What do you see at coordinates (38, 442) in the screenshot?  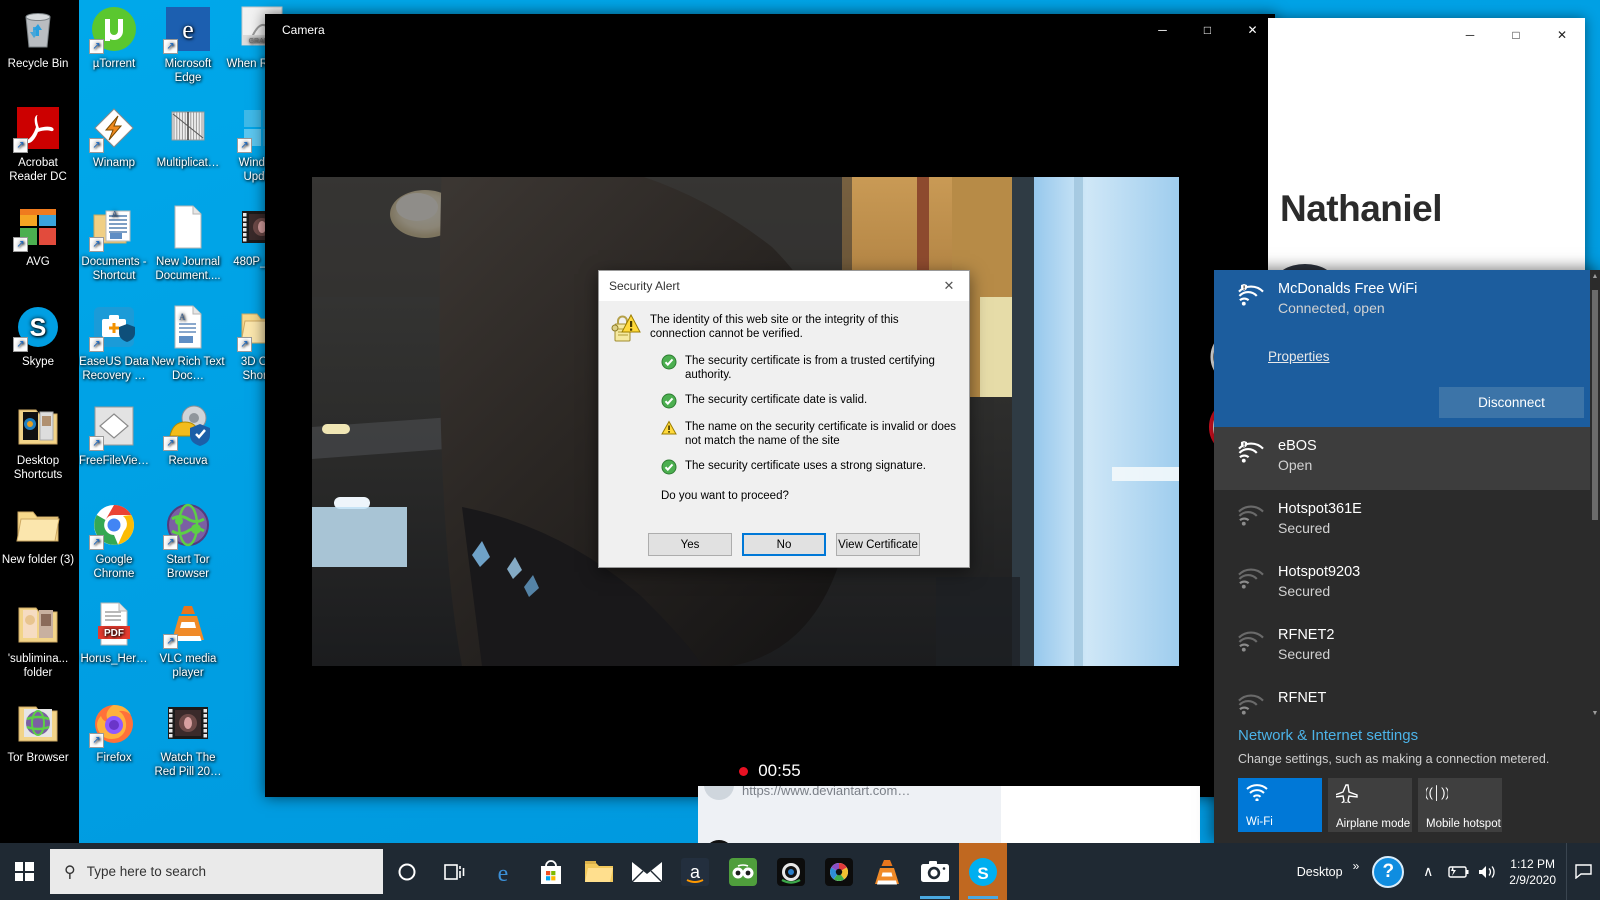 I see `desktop-icon-desktop-shortcuts: Desktop Shortcuts` at bounding box center [38, 442].